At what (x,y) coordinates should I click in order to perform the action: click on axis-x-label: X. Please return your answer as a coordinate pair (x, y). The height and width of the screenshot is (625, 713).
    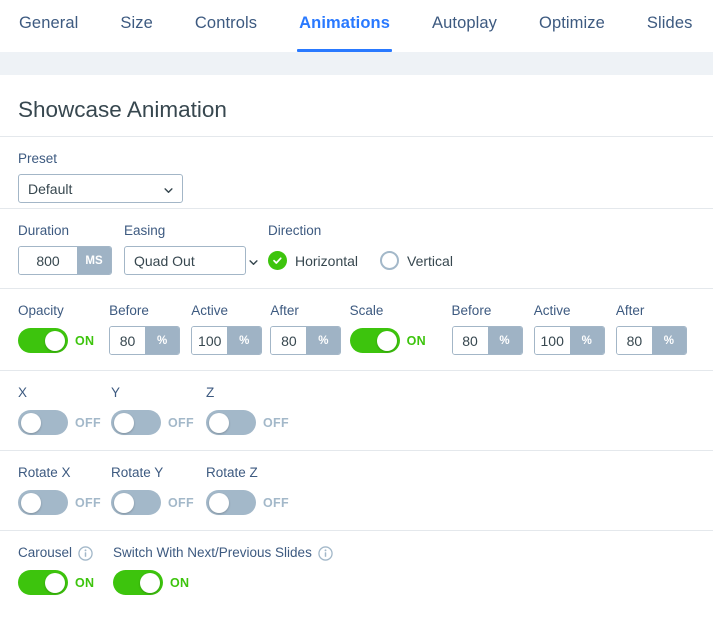
    Looking at the image, I should click on (23, 392).